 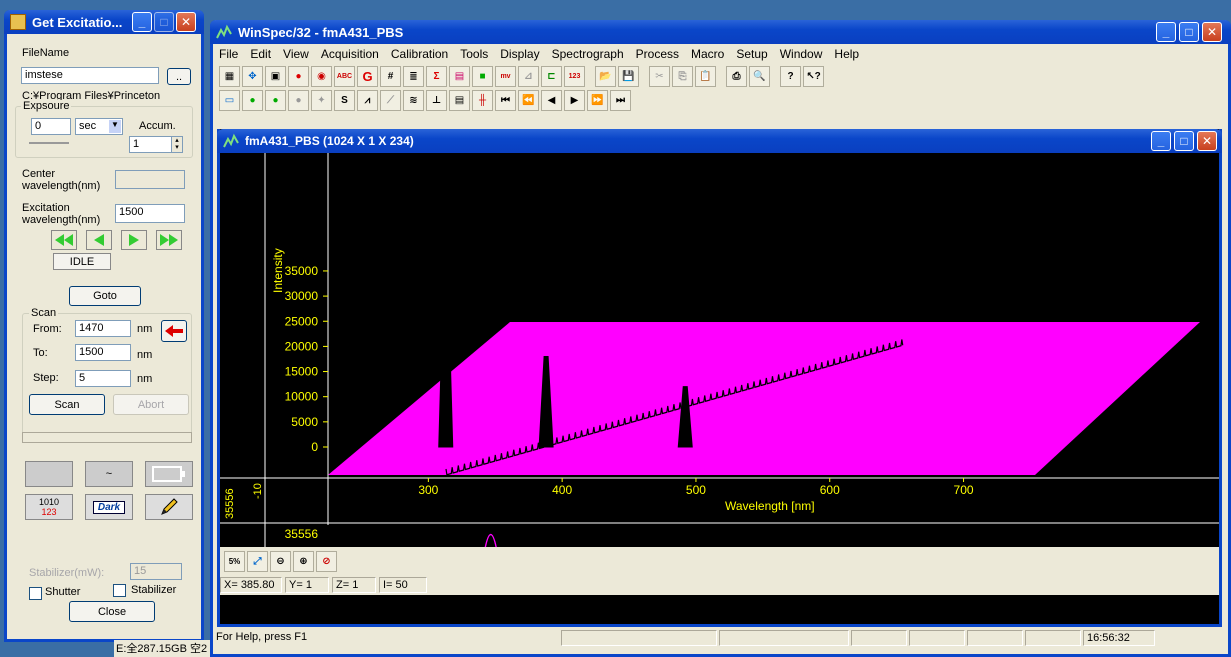 What do you see at coordinates (846, 54) in the screenshot?
I see `menu-help: Help` at bounding box center [846, 54].